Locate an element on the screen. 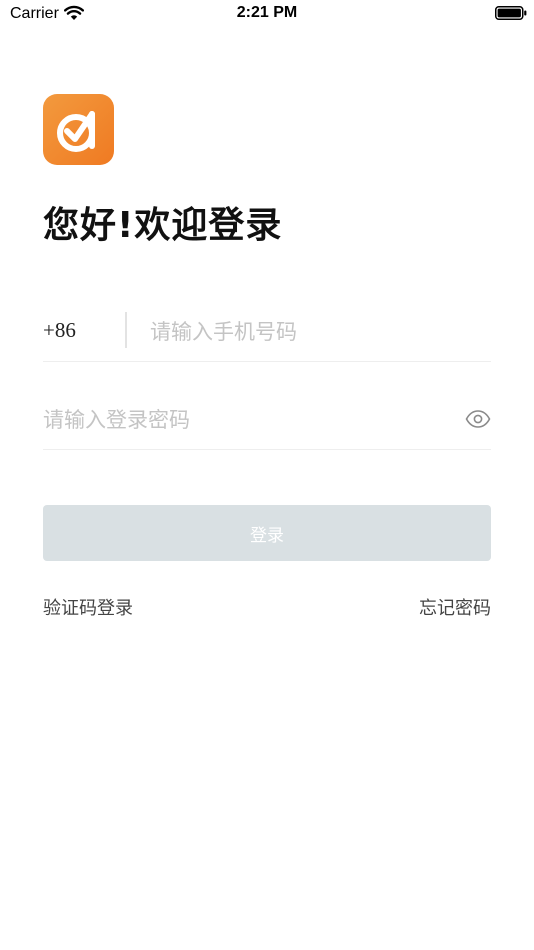  app-logo is located at coordinates (78, 129).